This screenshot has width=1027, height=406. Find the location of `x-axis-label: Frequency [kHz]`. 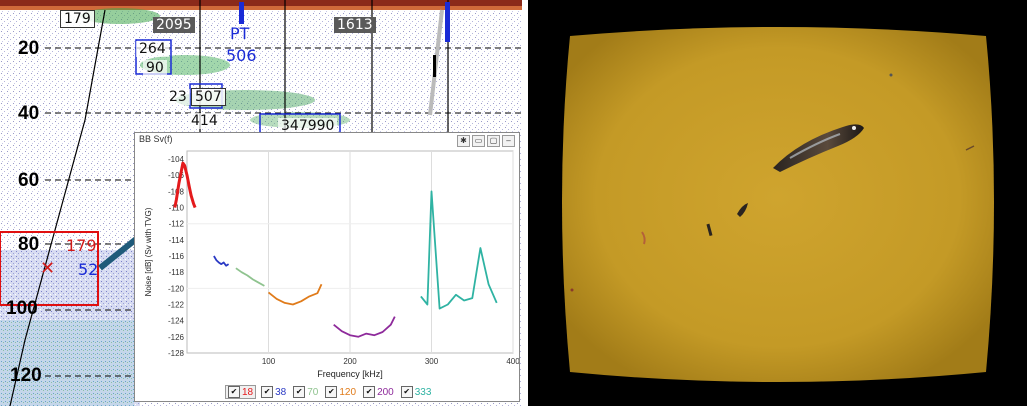

x-axis-label: Frequency [kHz] is located at coordinates (350, 374).